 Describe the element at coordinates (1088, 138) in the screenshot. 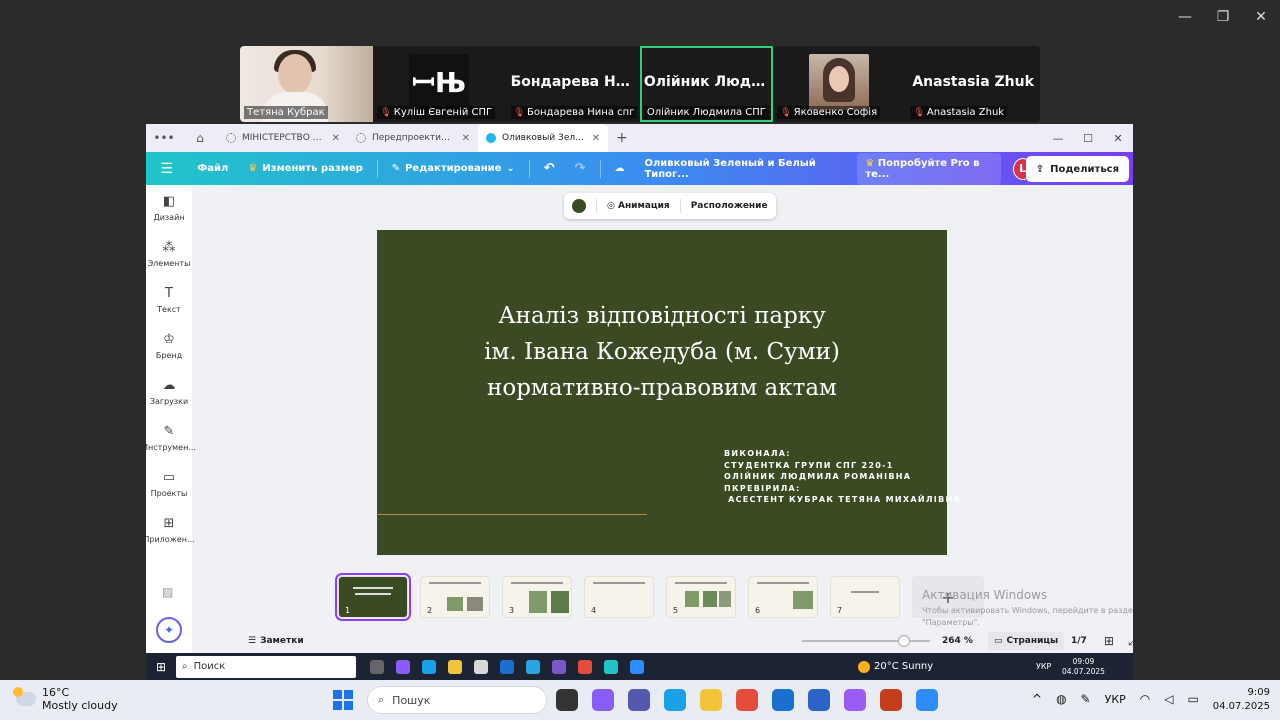

I see `maximize-icon: ☐` at that location.